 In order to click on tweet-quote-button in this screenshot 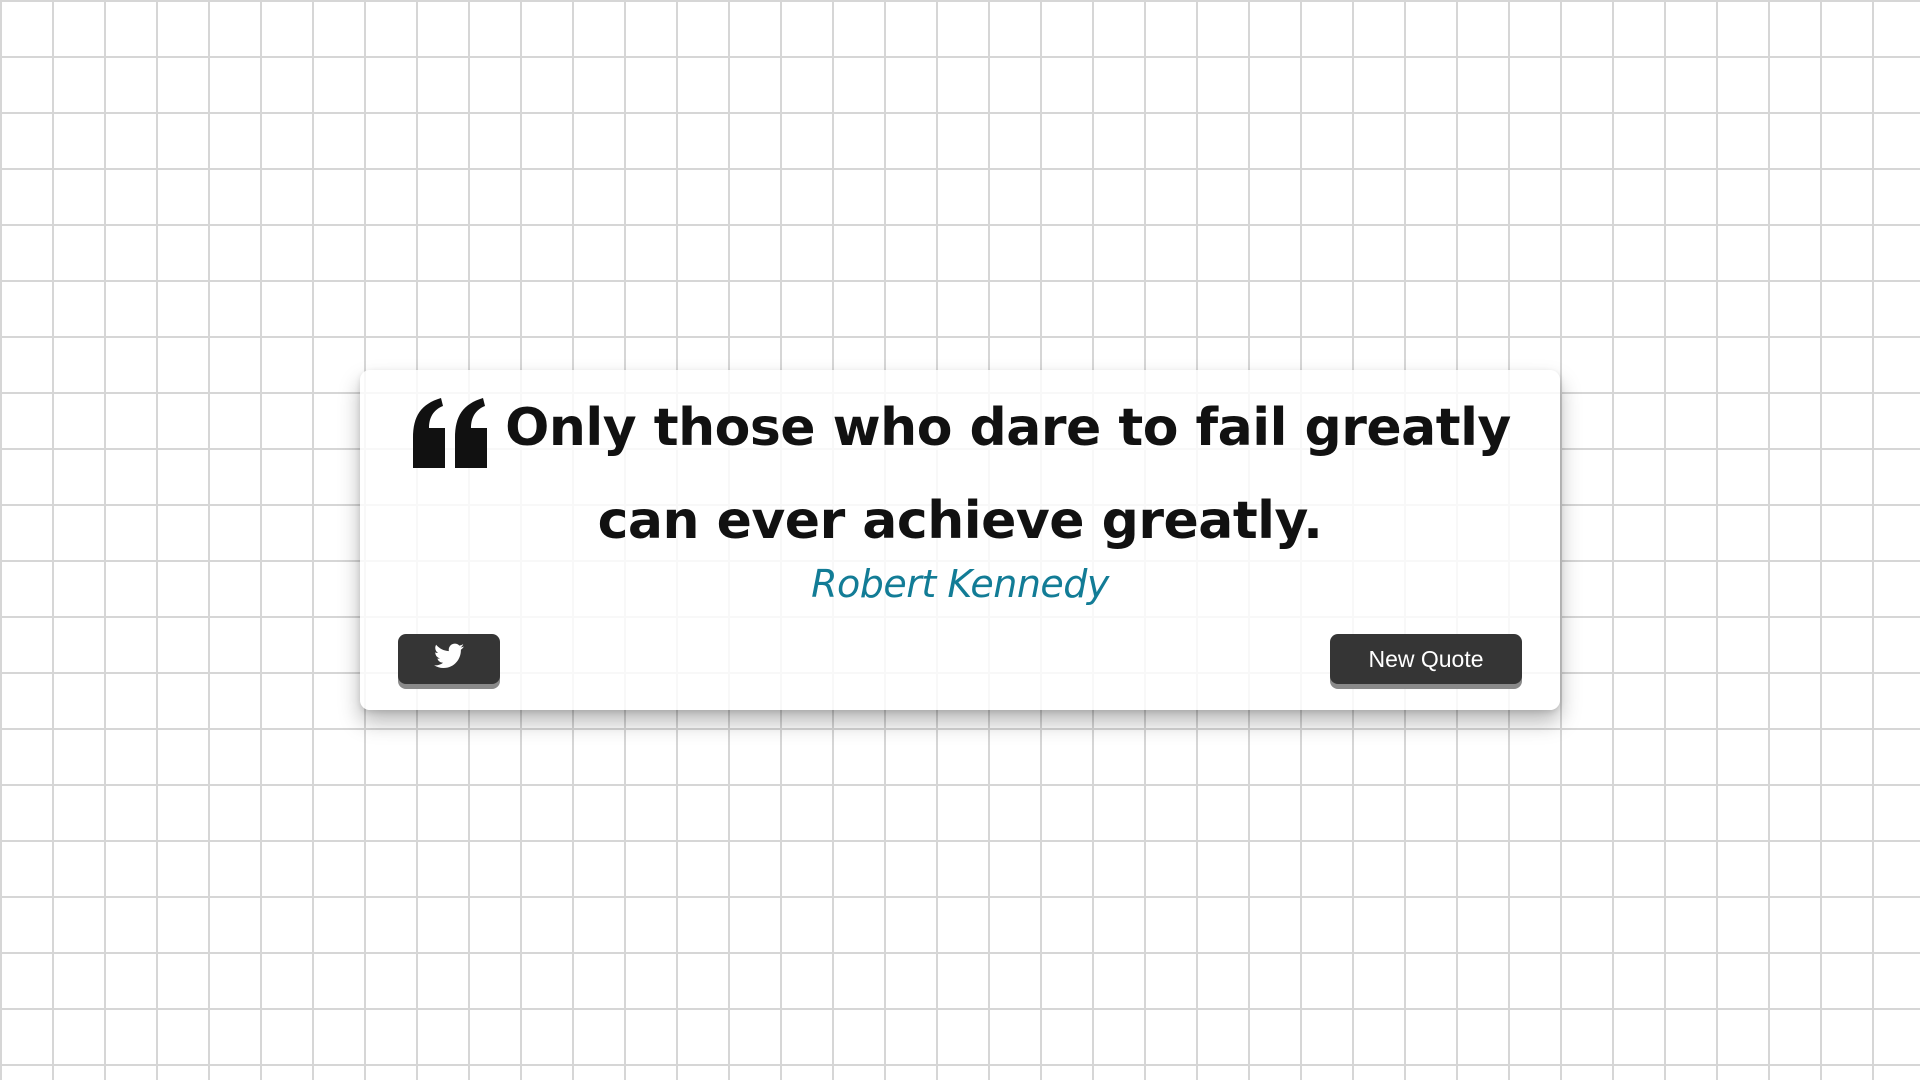, I will do `click(449, 659)`.